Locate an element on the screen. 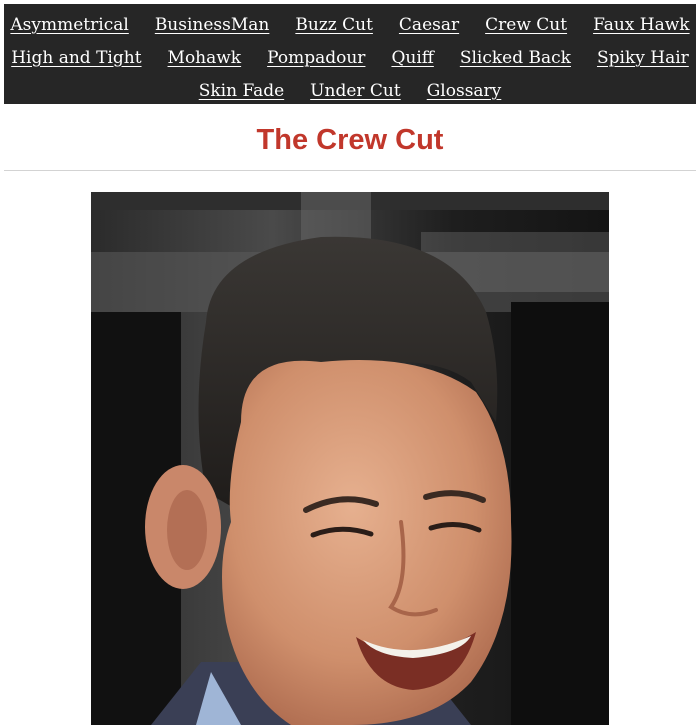  nav-row: Skin Fade Under Cut Glossary is located at coordinates (350, 90).